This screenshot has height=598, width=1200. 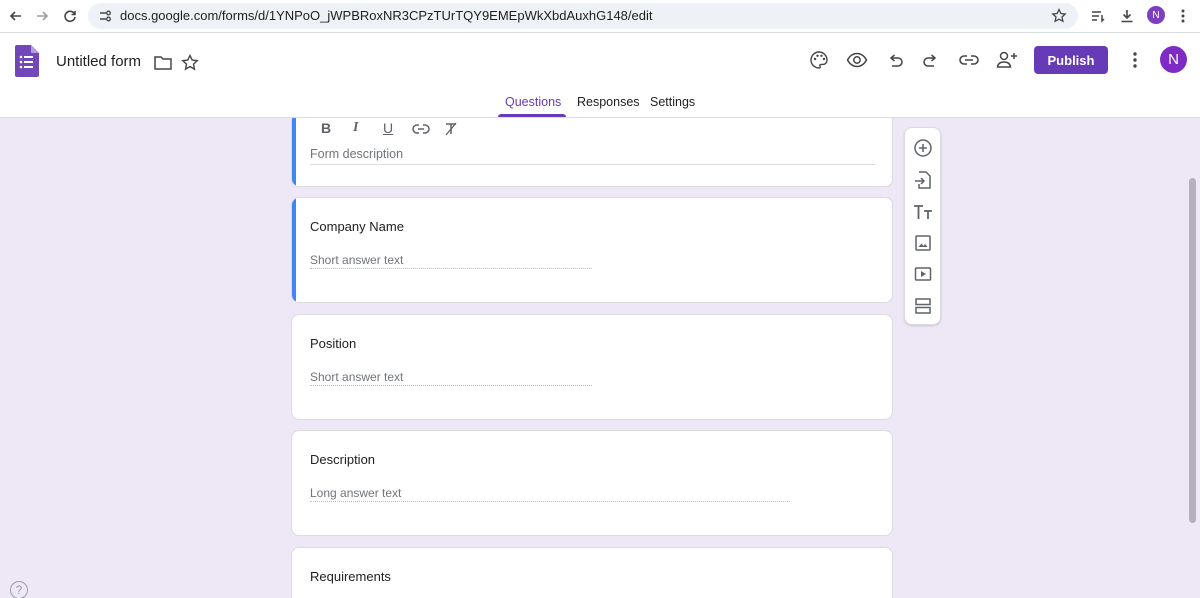 What do you see at coordinates (98, 61) in the screenshot?
I see `form-title: Untitled form` at bounding box center [98, 61].